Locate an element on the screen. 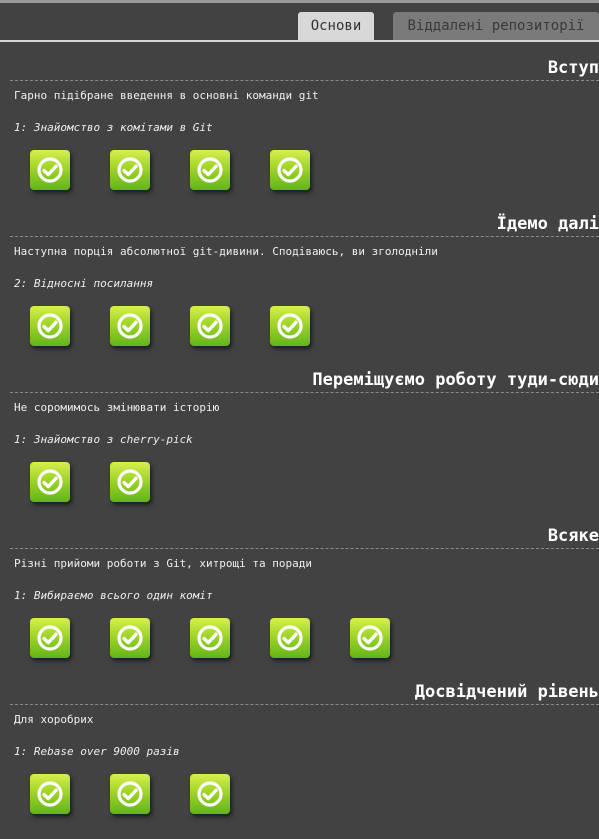  section-current-level: 2: Відносні посилання is located at coordinates (84, 283).